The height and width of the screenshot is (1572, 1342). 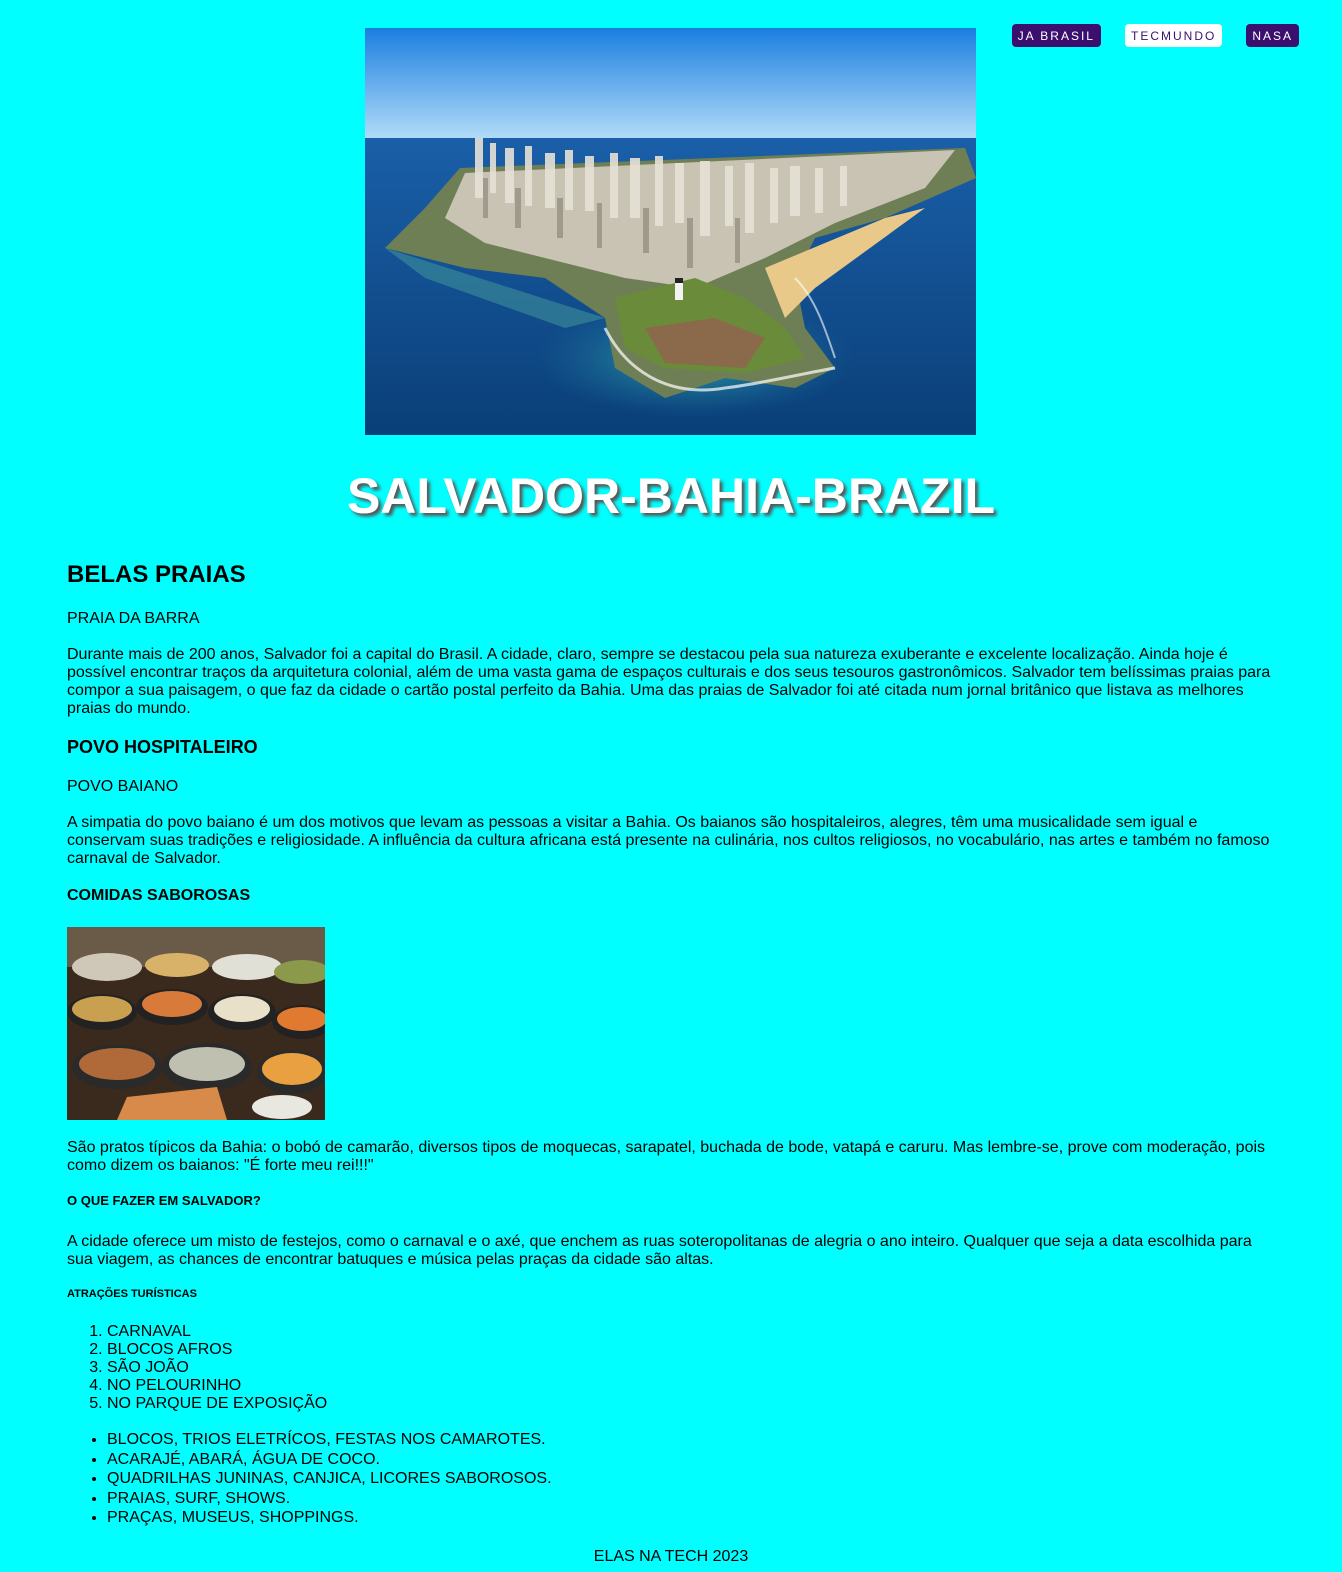 What do you see at coordinates (671, 1556) in the screenshot?
I see `footer-text: ELAS NA TECH 2023` at bounding box center [671, 1556].